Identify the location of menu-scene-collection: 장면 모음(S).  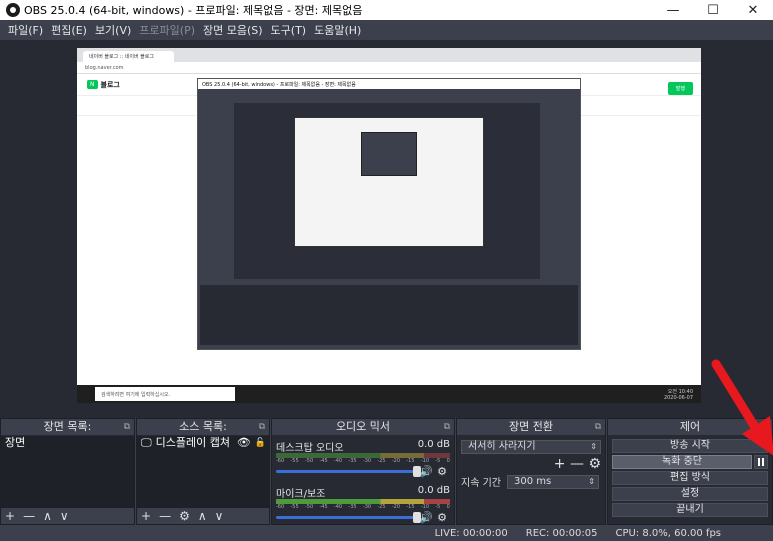
(233, 30).